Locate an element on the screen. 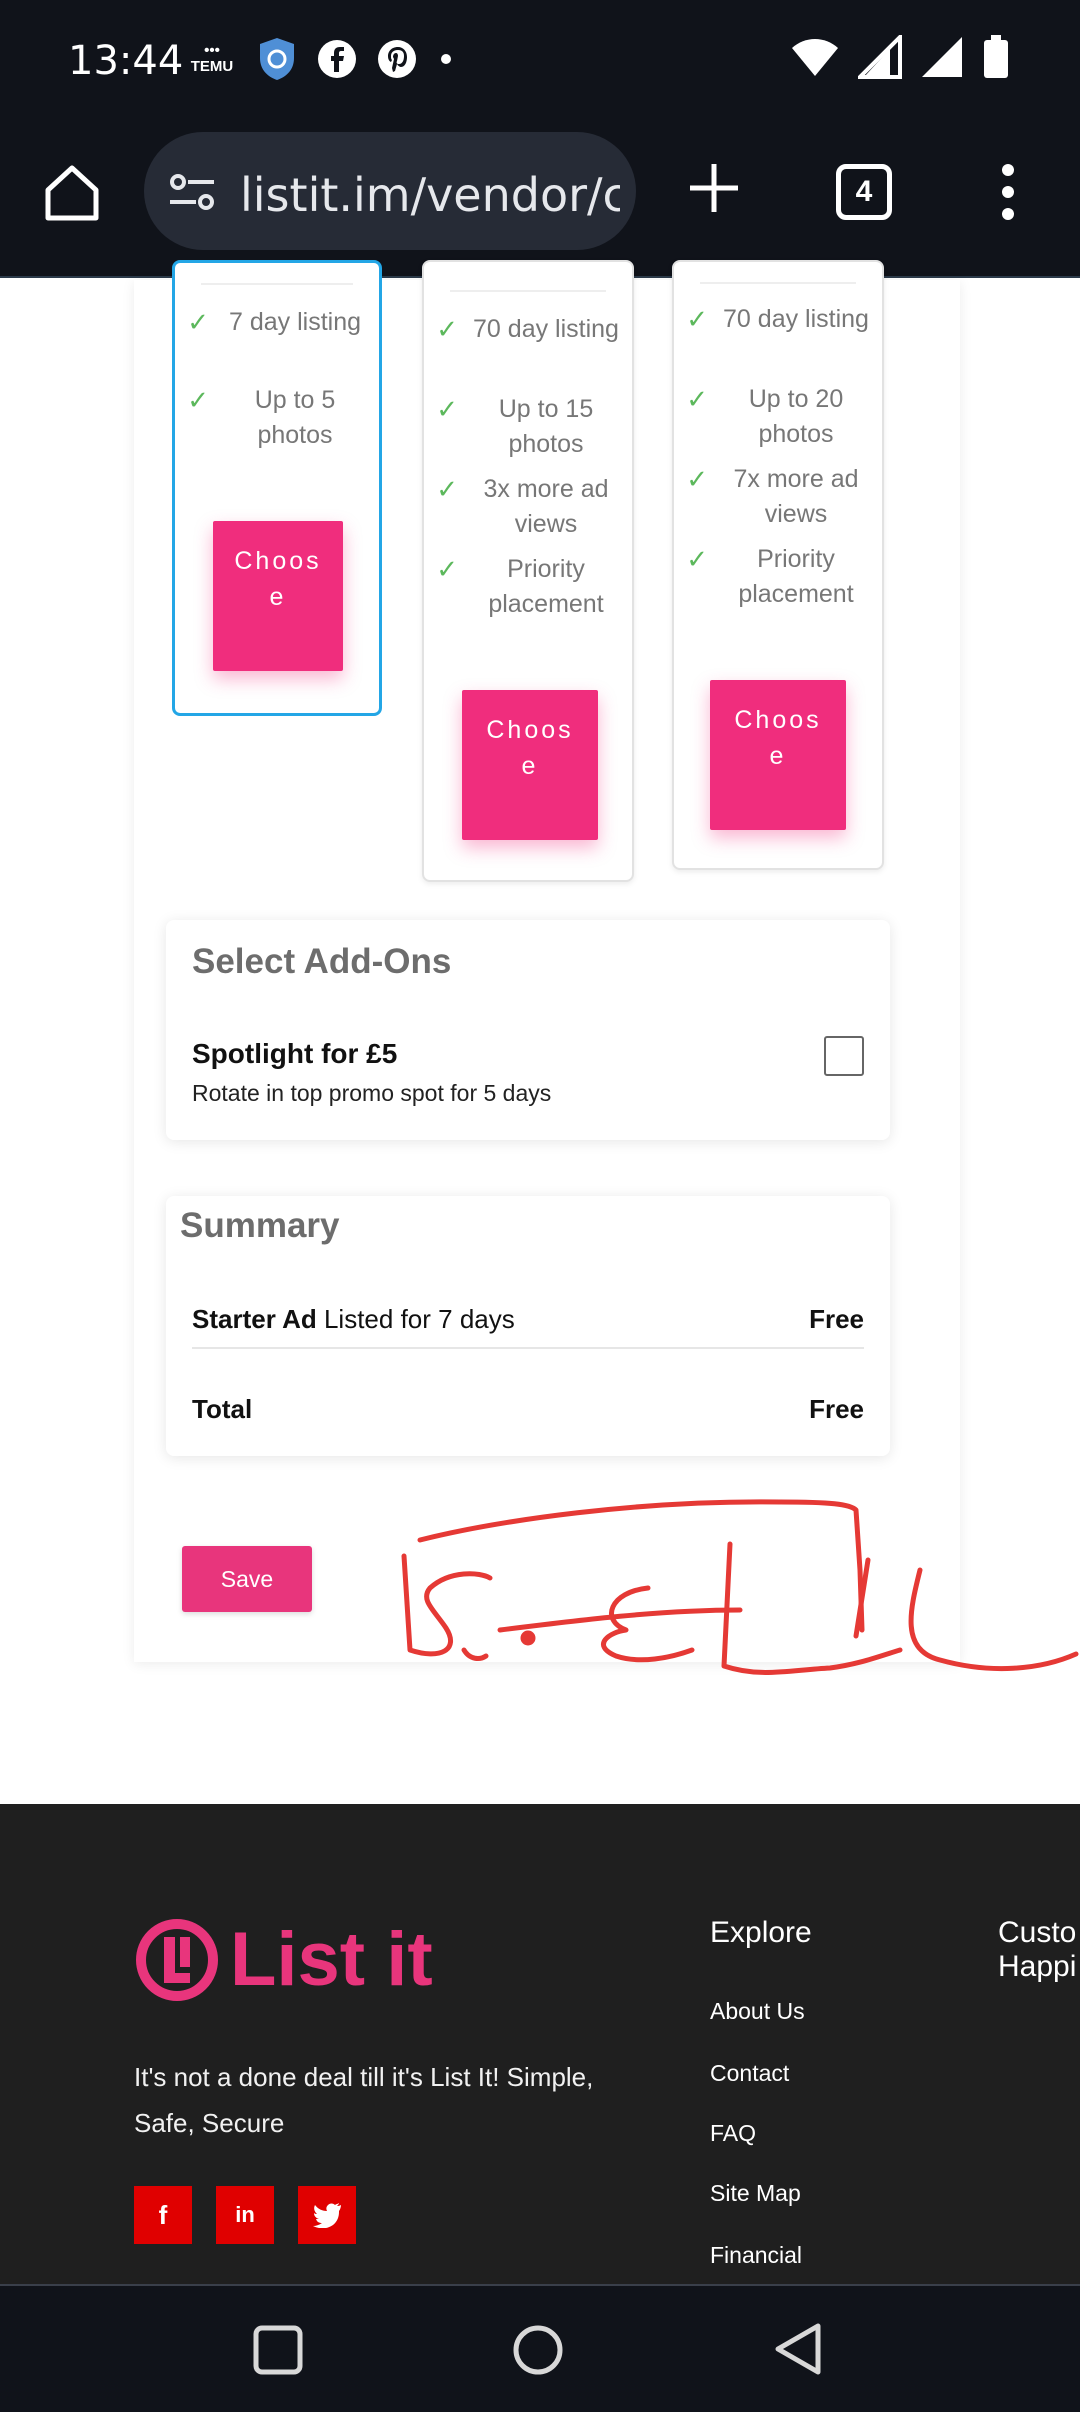 This screenshot has width=1080, height=2412. twitter-link-icon is located at coordinates (327, 2215).